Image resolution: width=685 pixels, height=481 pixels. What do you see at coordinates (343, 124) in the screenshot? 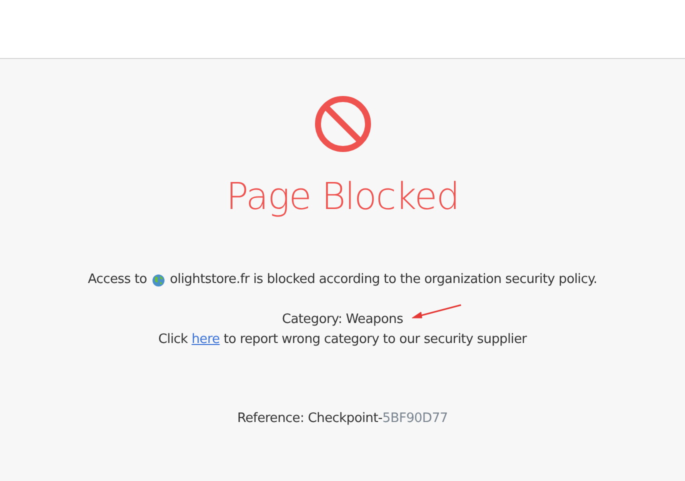
I see `blocked-icon` at bounding box center [343, 124].